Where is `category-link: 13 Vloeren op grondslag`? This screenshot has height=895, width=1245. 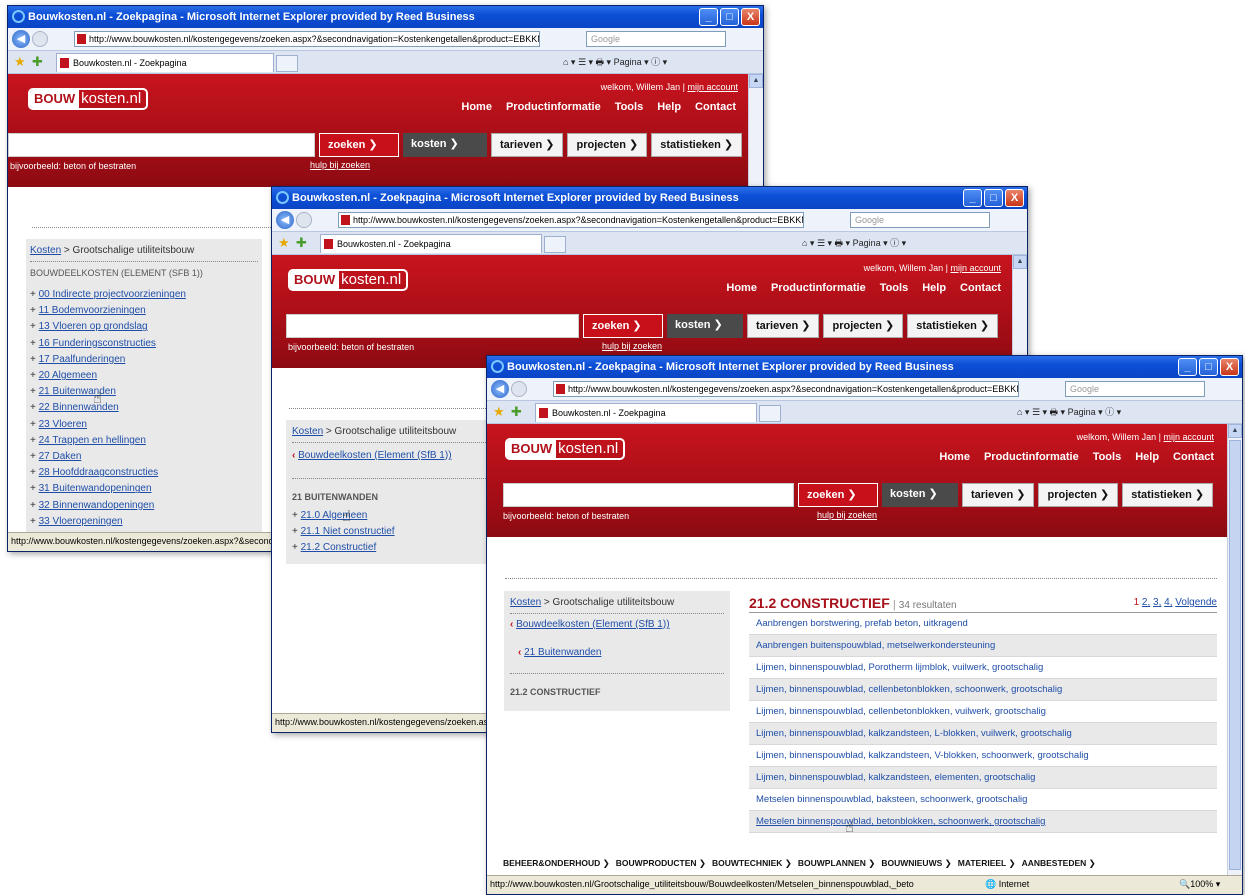 category-link: 13 Vloeren op grondslag is located at coordinates (93, 326).